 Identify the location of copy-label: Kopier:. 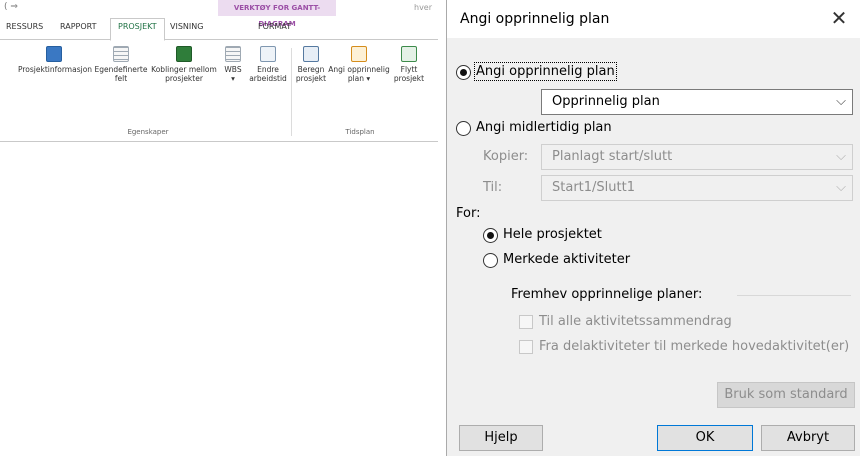
(506, 156).